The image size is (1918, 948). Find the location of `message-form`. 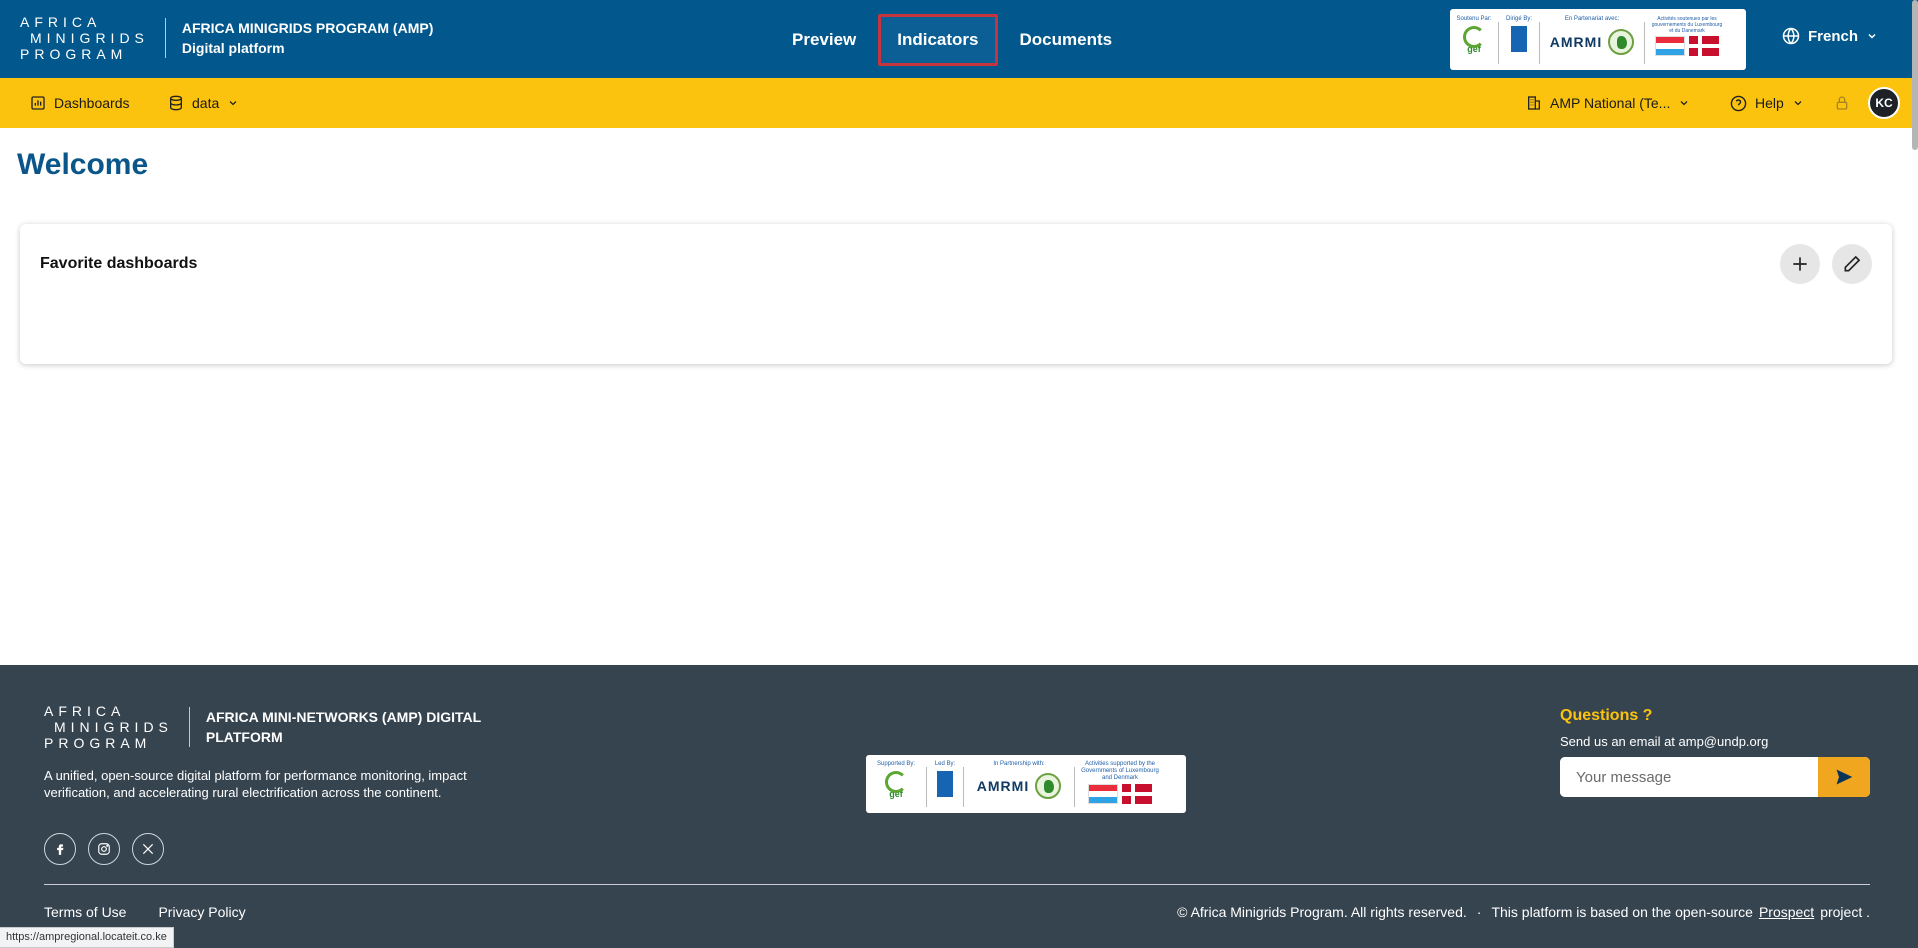

message-form is located at coordinates (1715, 777).